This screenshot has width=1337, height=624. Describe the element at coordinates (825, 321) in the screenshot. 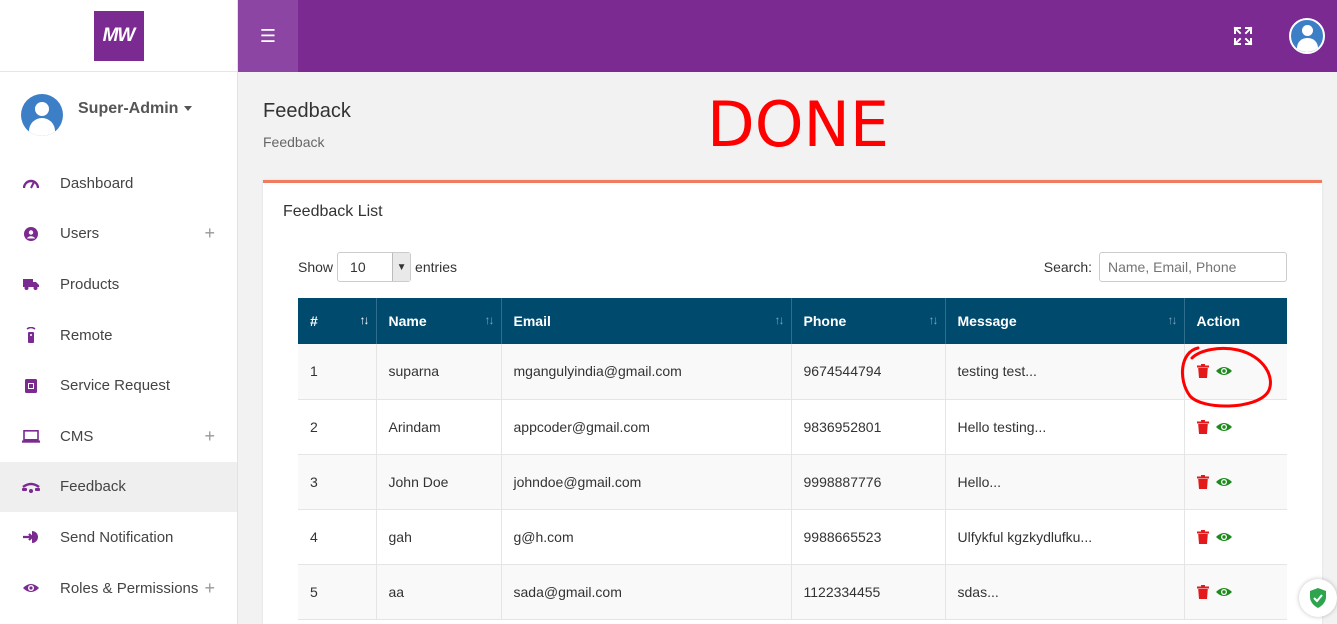

I see `column-header-label: Phone` at that location.